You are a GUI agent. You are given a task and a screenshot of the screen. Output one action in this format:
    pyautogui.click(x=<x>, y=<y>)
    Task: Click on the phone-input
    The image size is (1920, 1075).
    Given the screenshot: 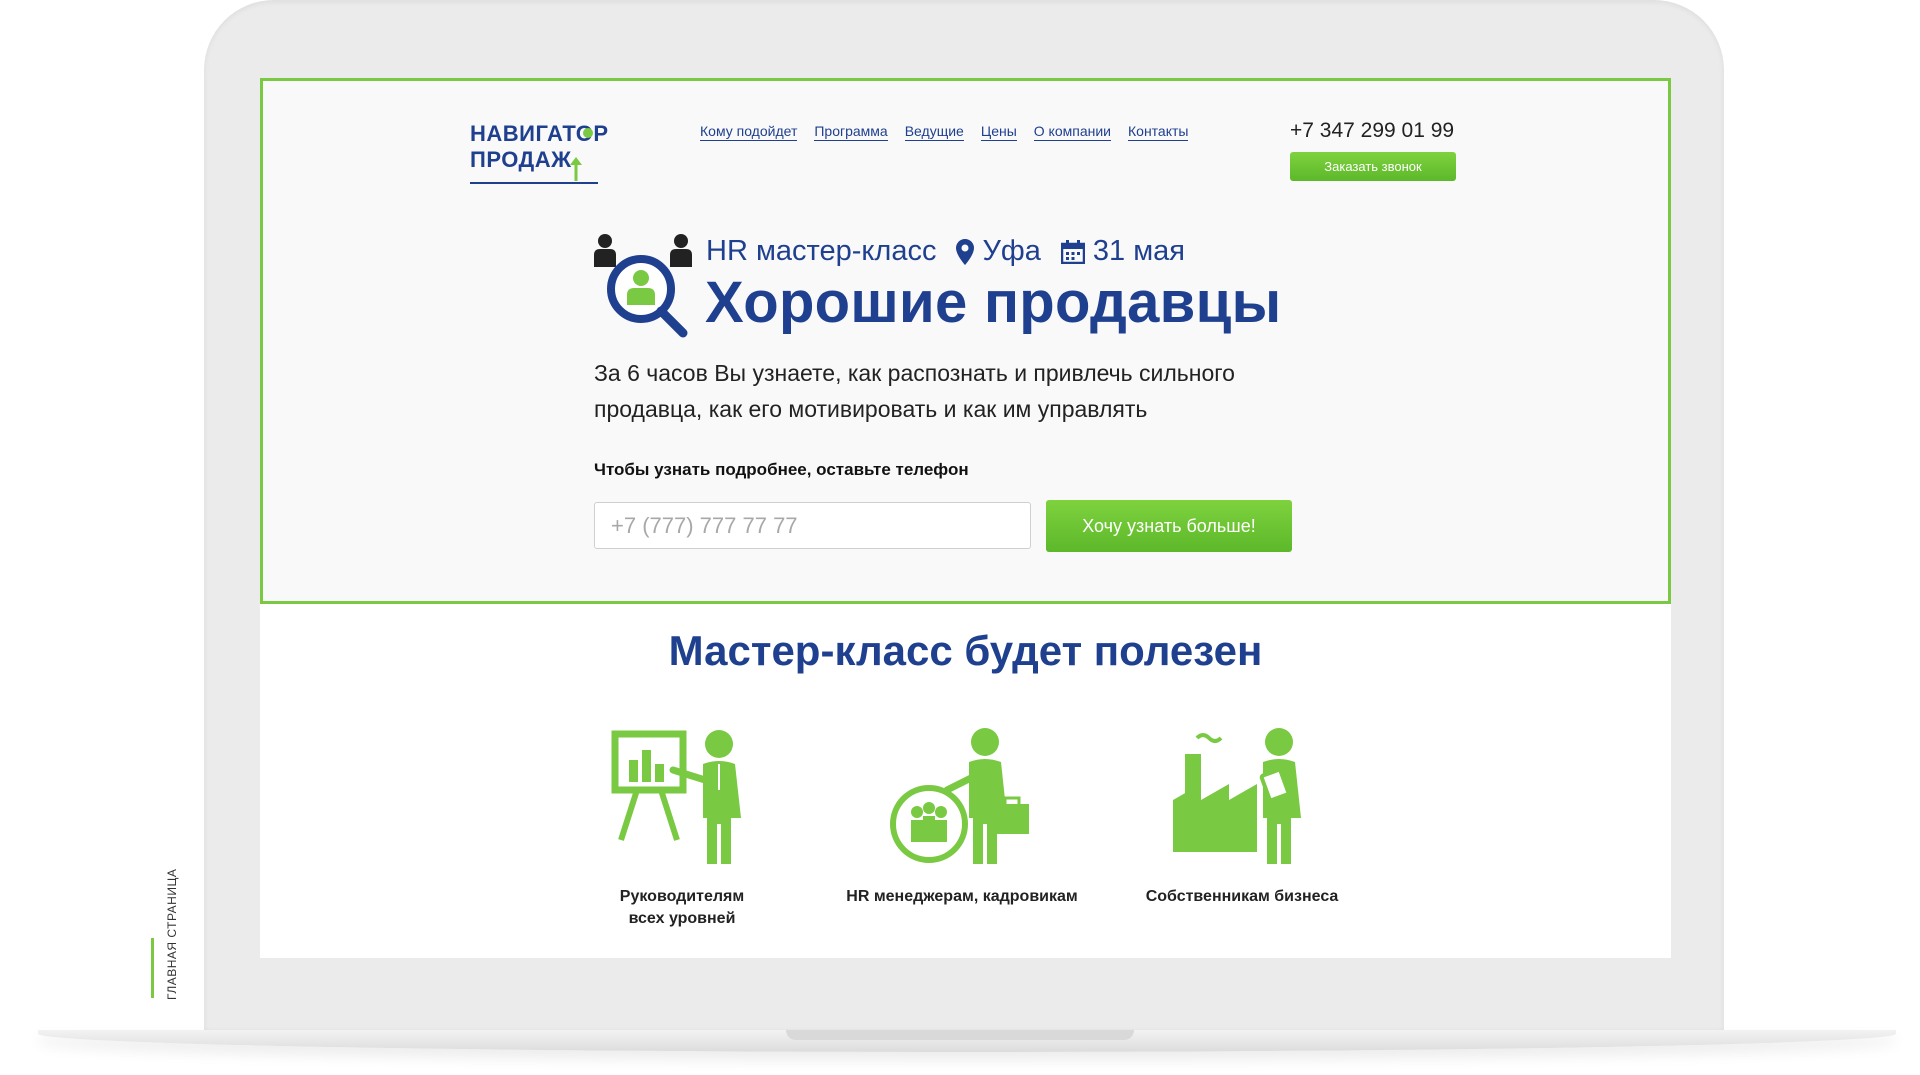 What is the action you would take?
    pyautogui.click(x=812, y=525)
    